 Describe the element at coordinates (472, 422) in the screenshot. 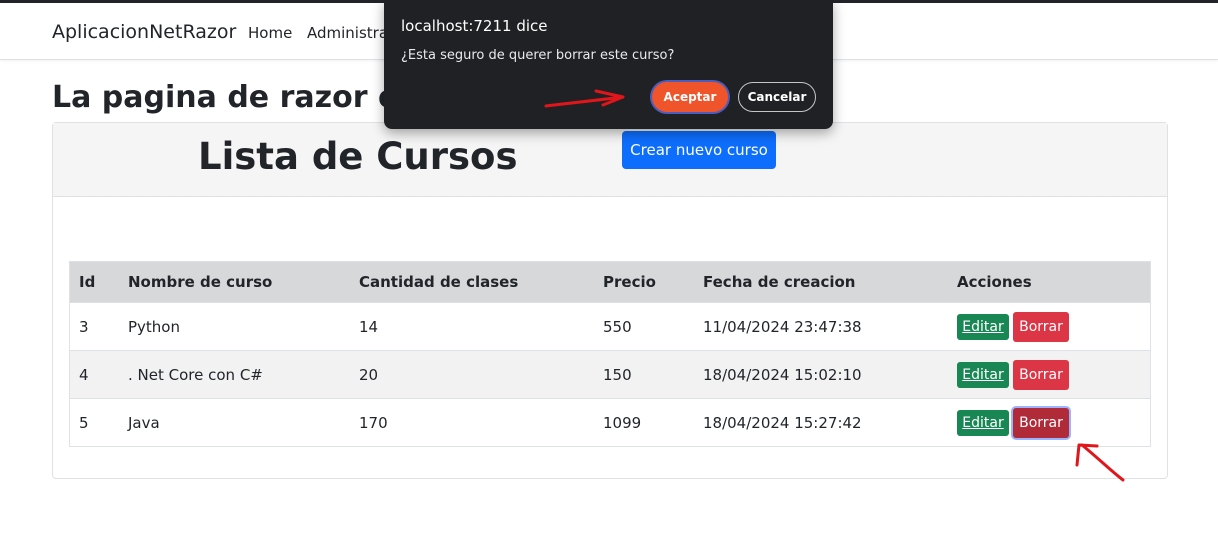

I see `cell-classes: 170` at that location.